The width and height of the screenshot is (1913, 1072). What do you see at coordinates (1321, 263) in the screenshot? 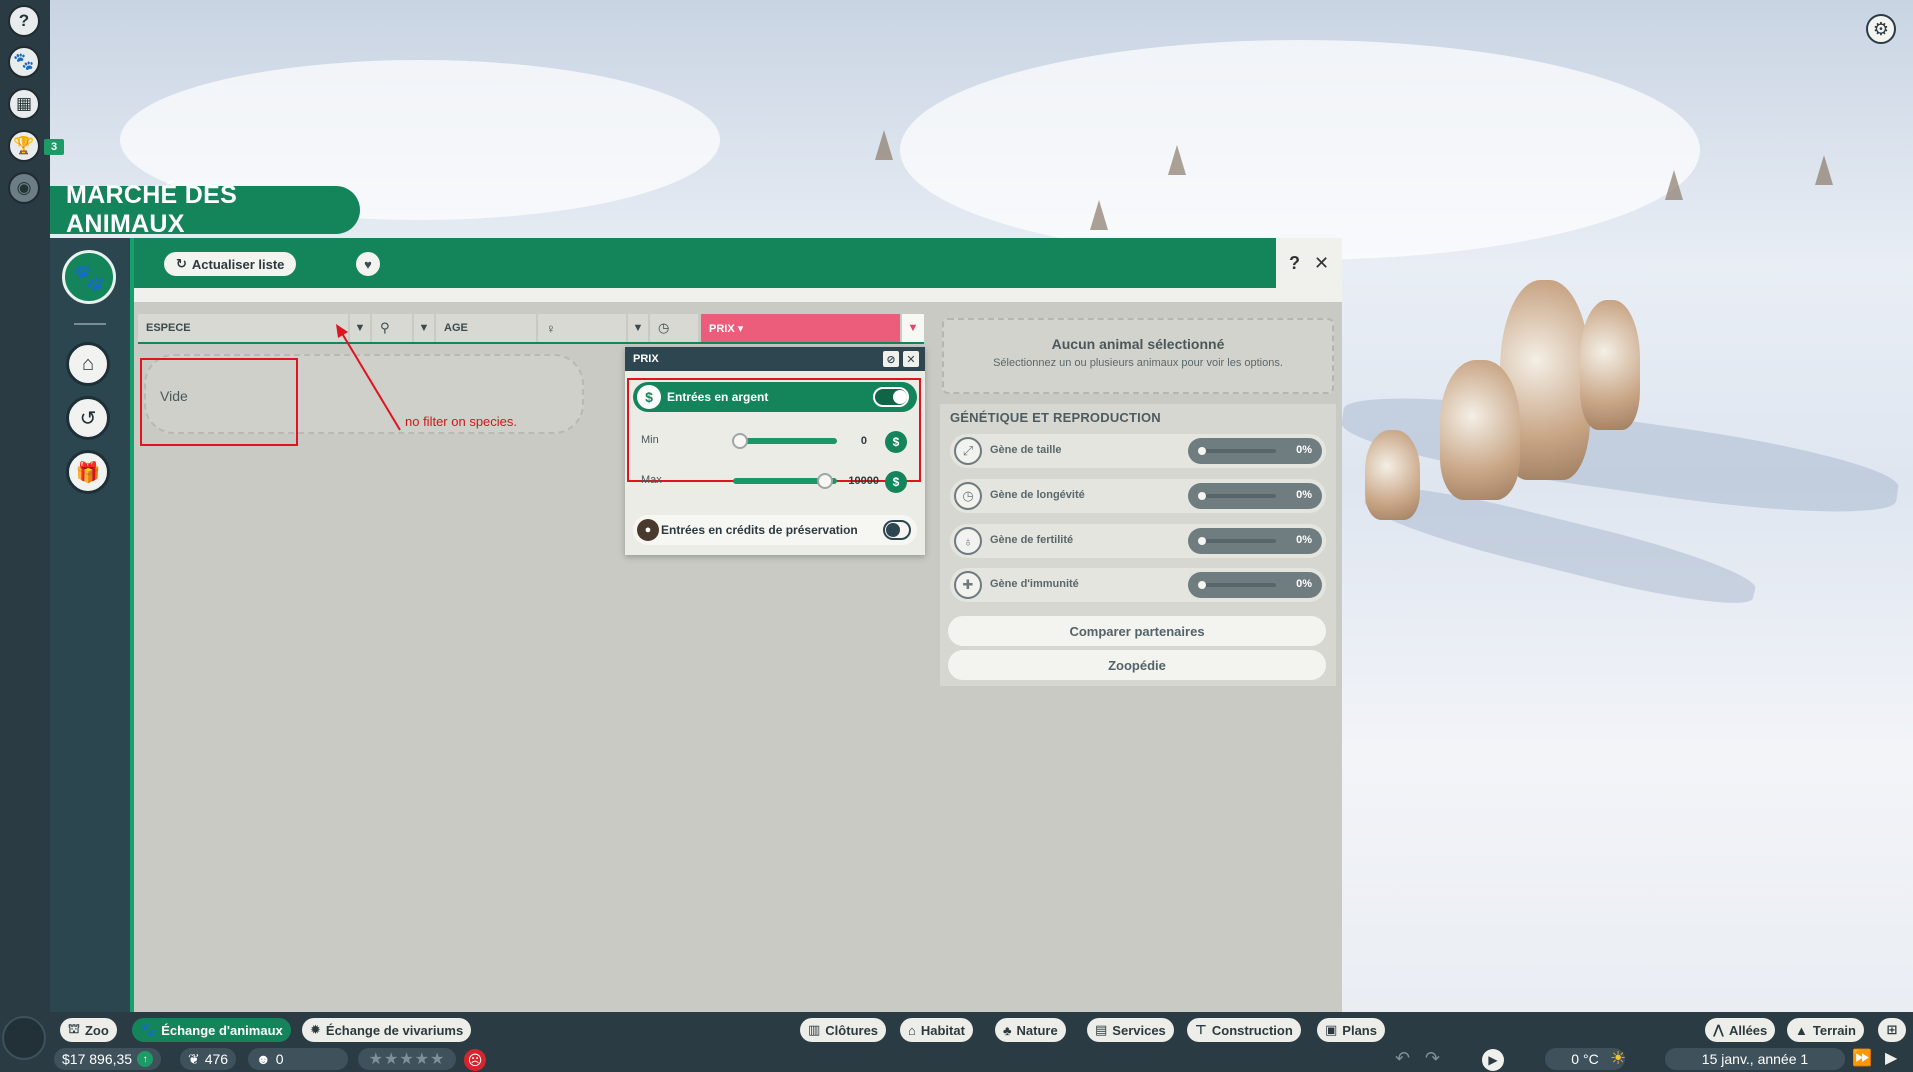
I see `close-button: ✕` at bounding box center [1321, 263].